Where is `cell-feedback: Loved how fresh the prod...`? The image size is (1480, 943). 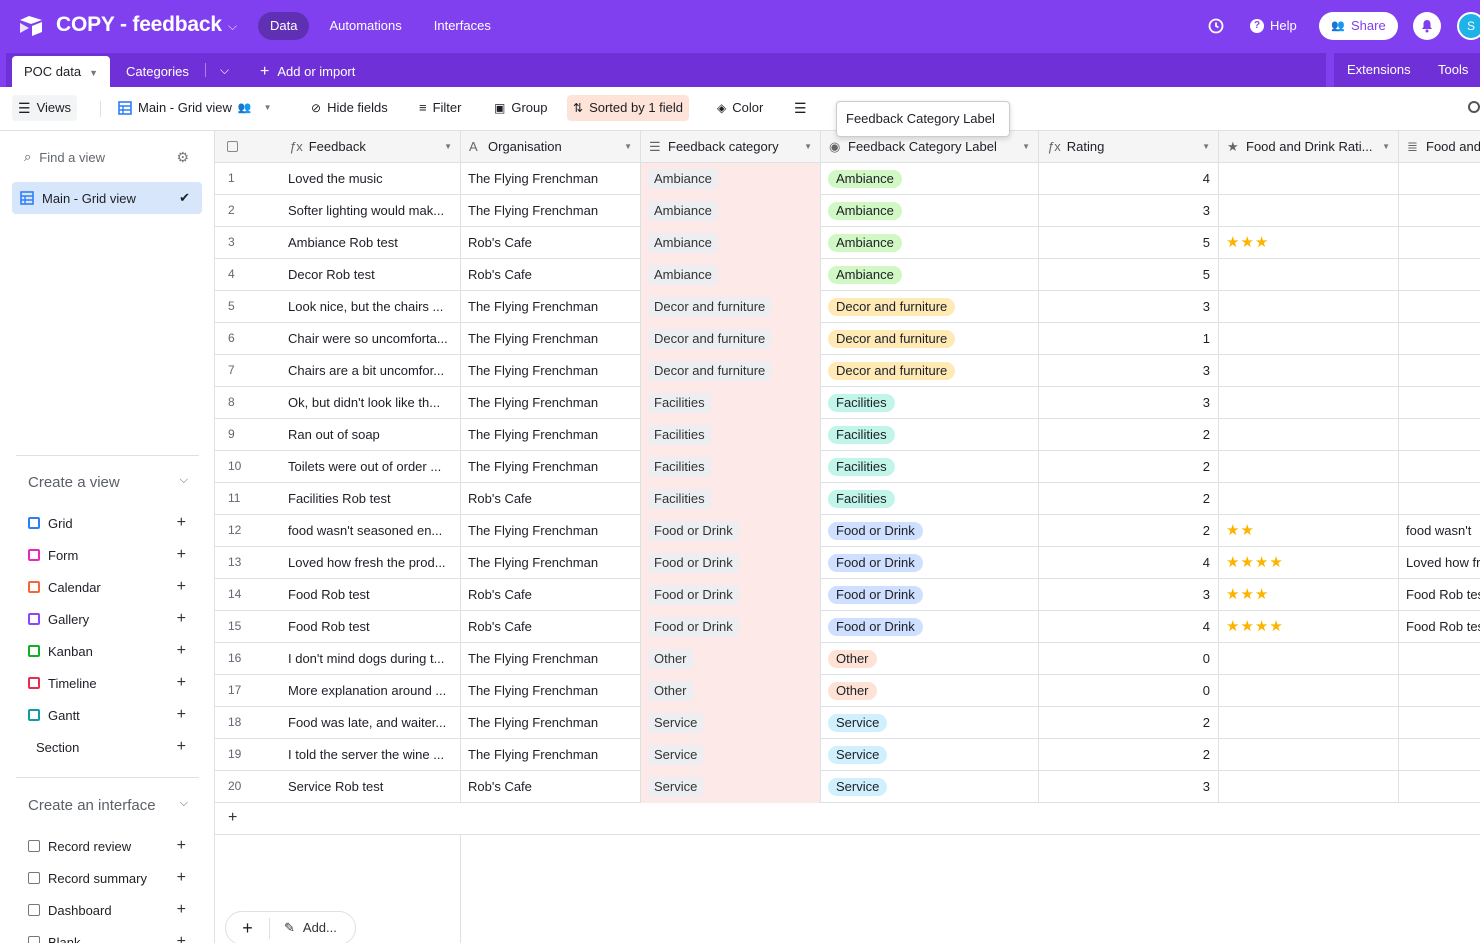
cell-feedback: Loved how fresh the prod... is located at coordinates (371, 563).